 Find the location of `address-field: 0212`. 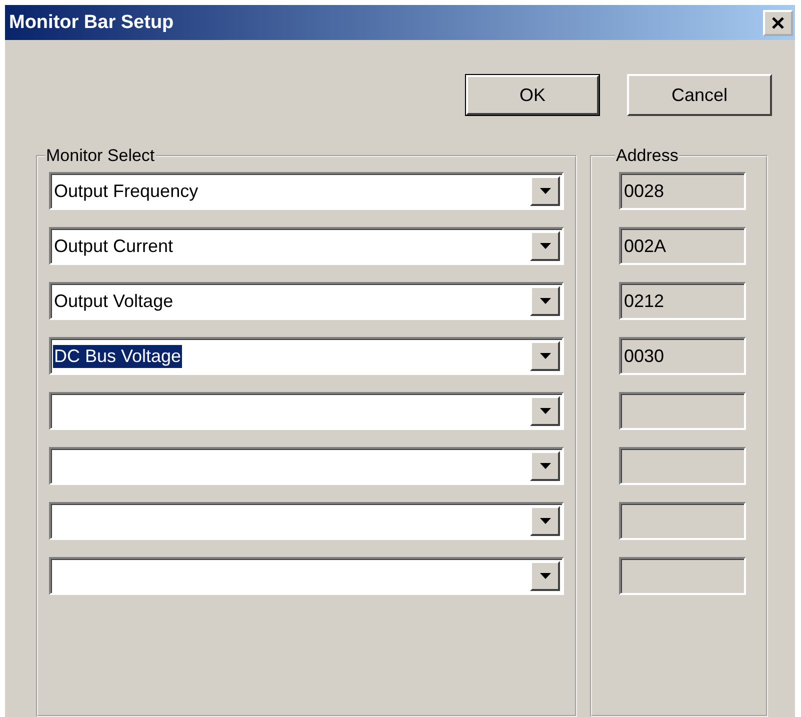

address-field: 0212 is located at coordinates (682, 301).